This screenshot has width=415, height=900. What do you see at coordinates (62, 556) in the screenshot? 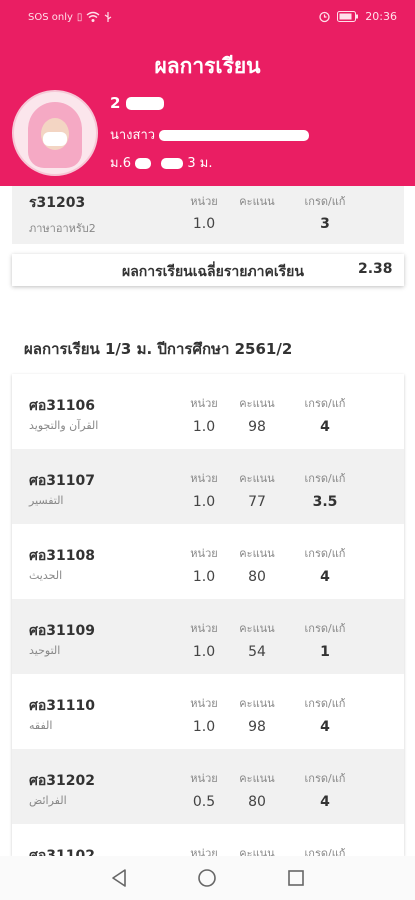
I see `course-code: ศอ31108` at bounding box center [62, 556].